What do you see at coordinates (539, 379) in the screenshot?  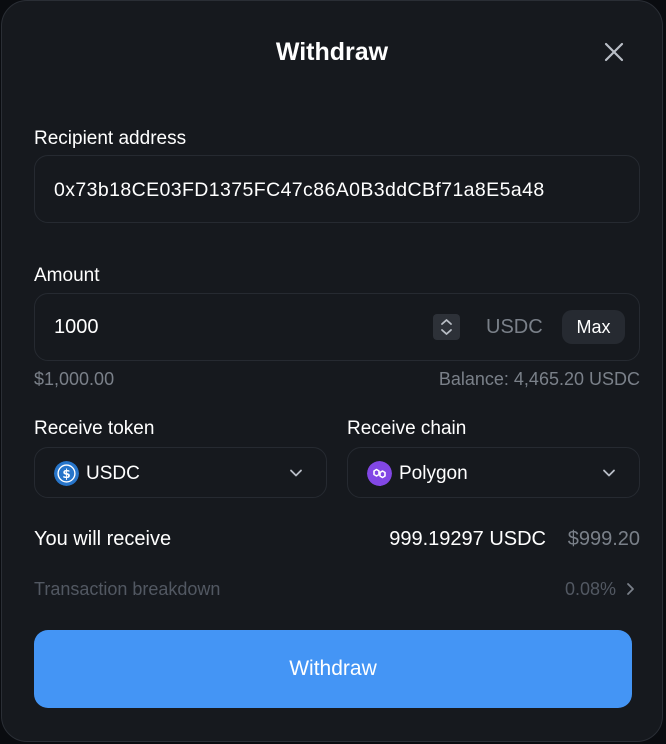 I see `balance-text: Balance: 4,465.20 USDC` at bounding box center [539, 379].